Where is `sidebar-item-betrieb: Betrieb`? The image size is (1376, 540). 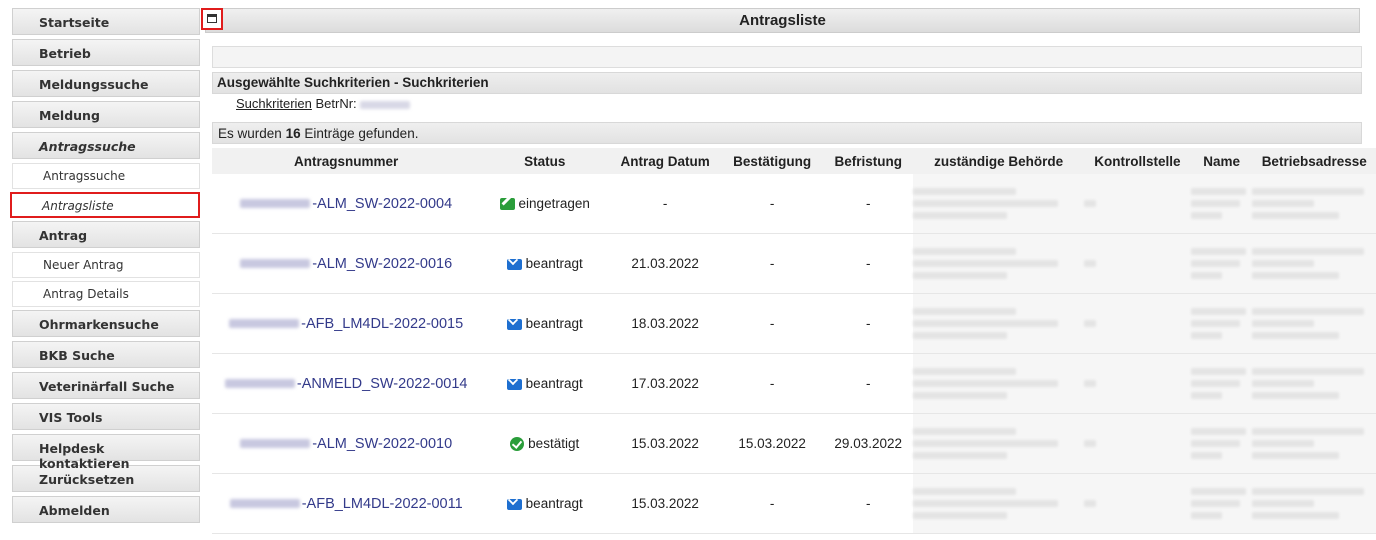
sidebar-item-betrieb: Betrieb is located at coordinates (106, 52).